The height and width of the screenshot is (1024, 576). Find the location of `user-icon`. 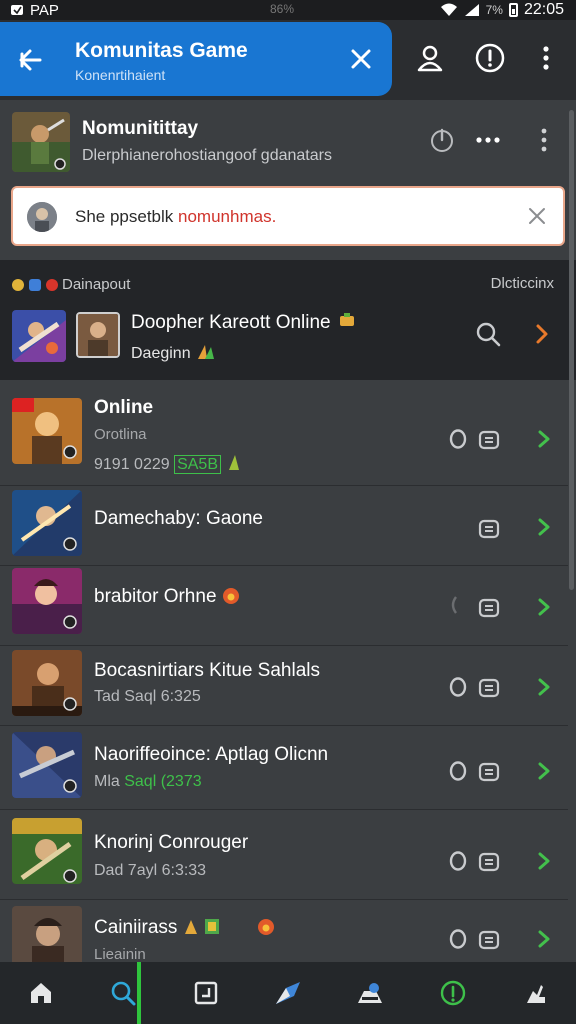

user-icon is located at coordinates (535, 994).